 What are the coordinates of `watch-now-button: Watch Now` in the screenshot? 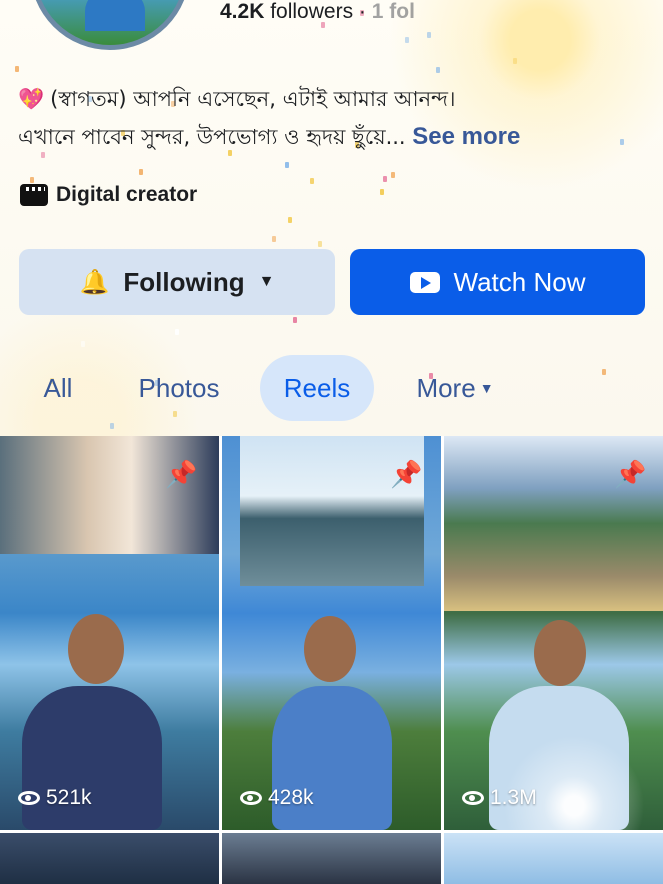 It's located at (497, 282).